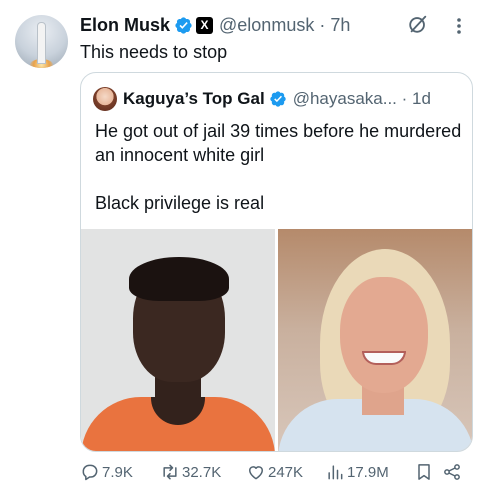 The width and height of the screenshot is (488, 500). I want to click on quoted-author-avatar, so click(105, 99).